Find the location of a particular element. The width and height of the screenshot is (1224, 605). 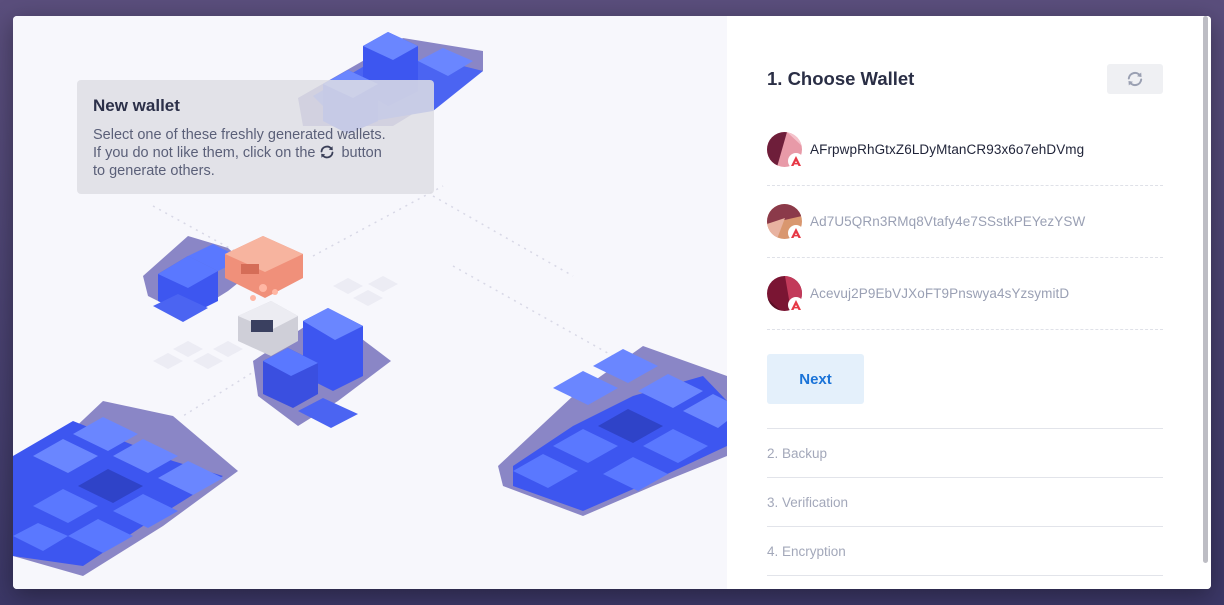

wallet-address: AFrpwpRhGtxZ6LDyMtanCR93x6o7ehDVmg is located at coordinates (947, 149).